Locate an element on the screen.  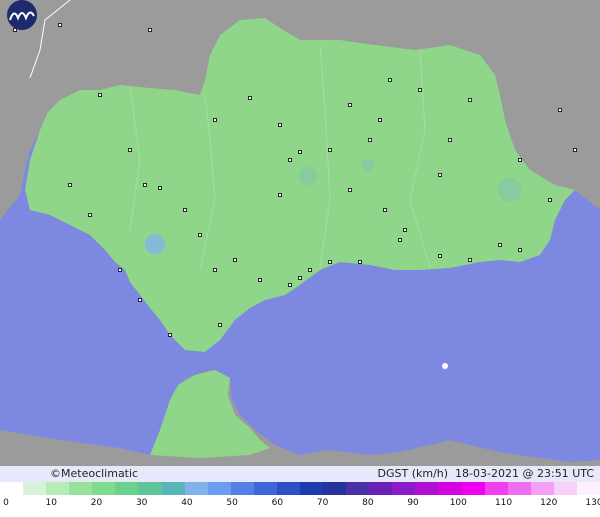
variable-label: DGST (km/h) is located at coordinates (413, 473).